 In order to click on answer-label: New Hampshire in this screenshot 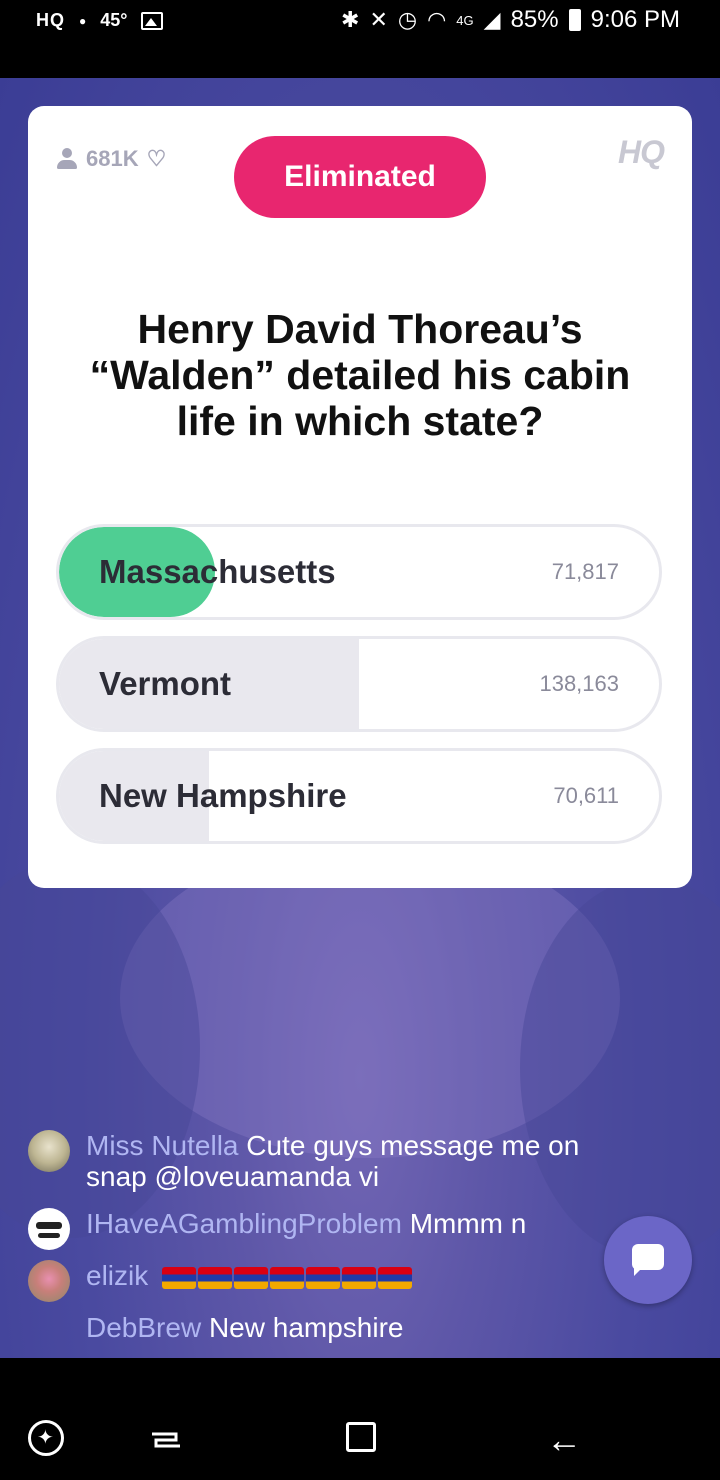, I will do `click(223, 795)`.